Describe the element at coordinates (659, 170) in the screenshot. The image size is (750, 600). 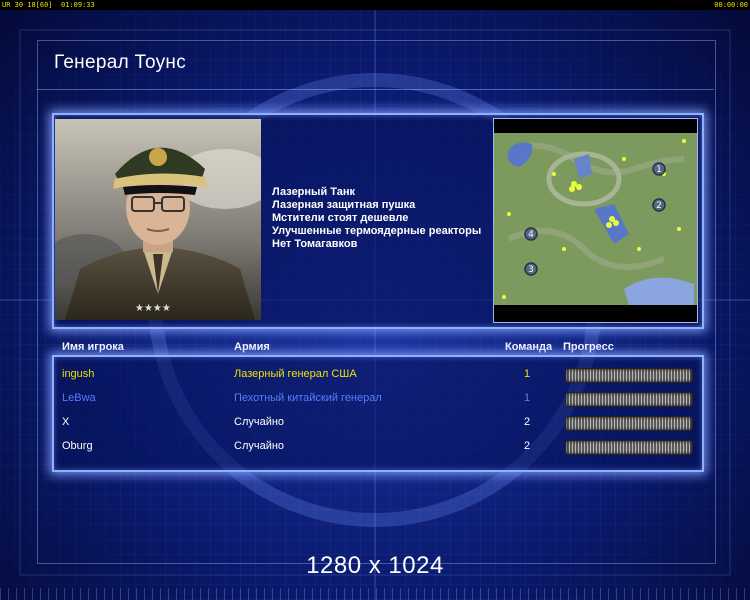
I see `start-marker-1: 1` at that location.